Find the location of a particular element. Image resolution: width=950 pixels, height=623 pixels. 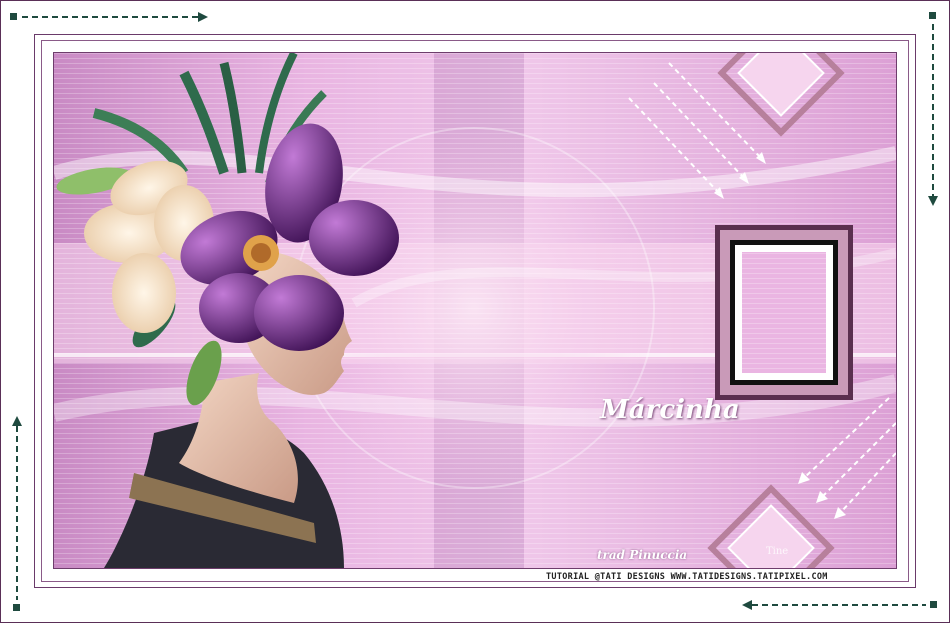

credit-text: trad Pinuccia is located at coordinates (642, 555).